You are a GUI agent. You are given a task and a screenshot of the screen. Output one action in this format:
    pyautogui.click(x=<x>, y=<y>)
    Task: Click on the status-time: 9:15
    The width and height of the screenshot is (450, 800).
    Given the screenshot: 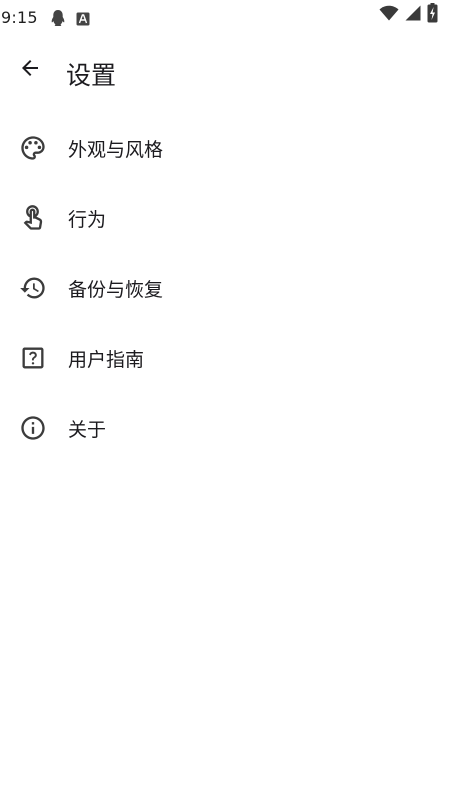 What is the action you would take?
    pyautogui.click(x=19, y=17)
    